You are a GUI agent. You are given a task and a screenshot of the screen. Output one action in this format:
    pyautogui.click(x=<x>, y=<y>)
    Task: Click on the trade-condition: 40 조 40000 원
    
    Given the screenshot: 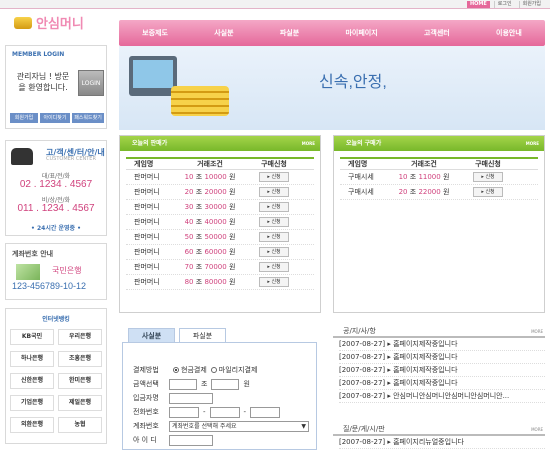 What is the action you would take?
    pyautogui.click(x=210, y=222)
    